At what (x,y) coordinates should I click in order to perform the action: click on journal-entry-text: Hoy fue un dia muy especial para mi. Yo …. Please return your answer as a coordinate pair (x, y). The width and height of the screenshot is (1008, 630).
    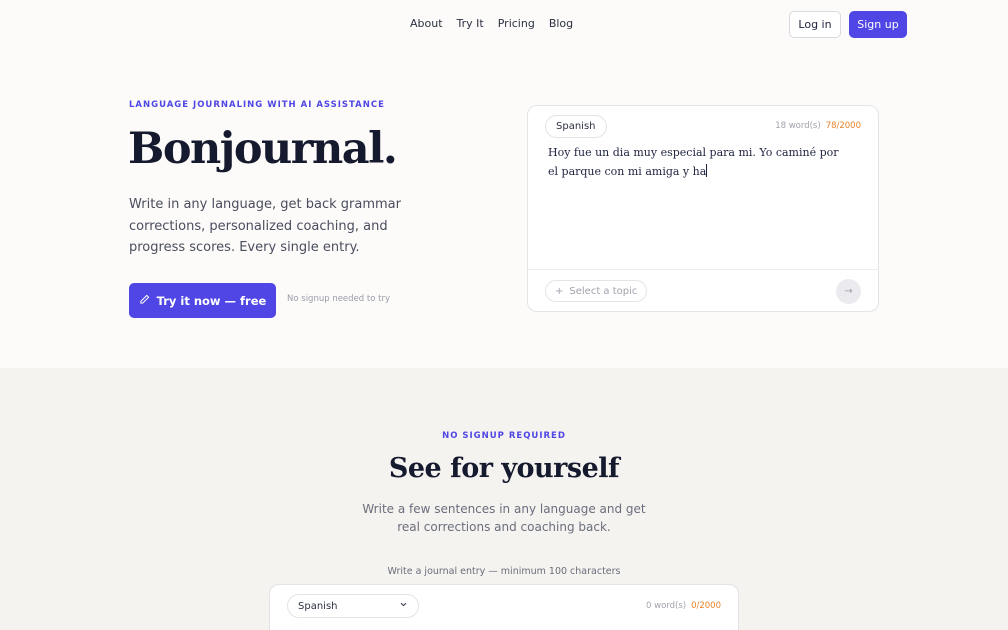
    Looking at the image, I should click on (693, 162).